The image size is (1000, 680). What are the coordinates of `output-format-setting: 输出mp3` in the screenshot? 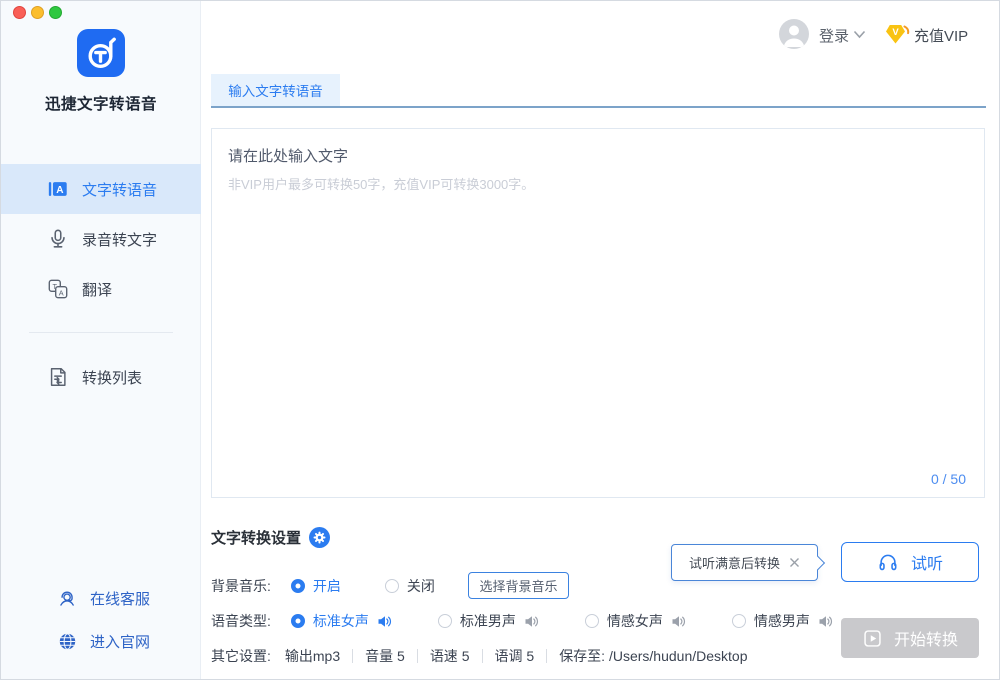 It's located at (312, 656).